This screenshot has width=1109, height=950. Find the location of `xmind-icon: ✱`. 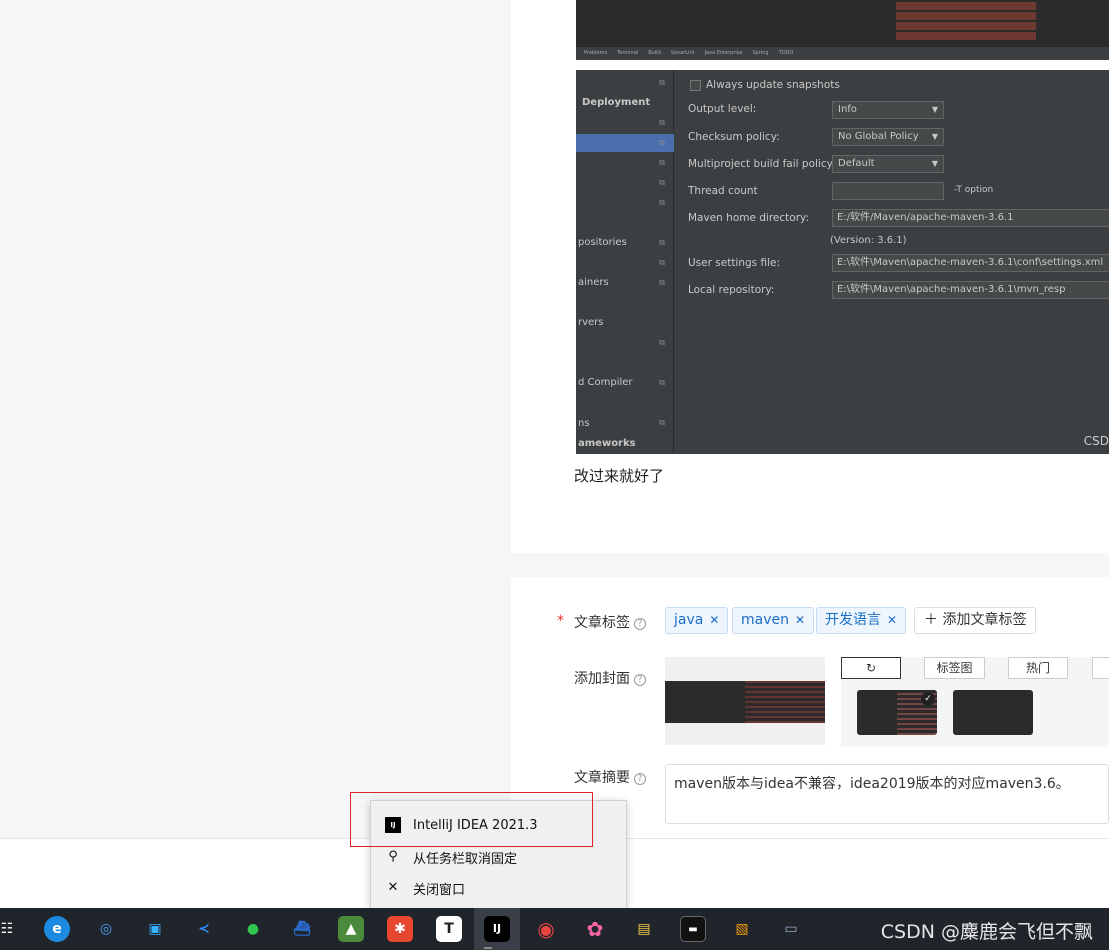

xmind-icon: ✱ is located at coordinates (400, 929).